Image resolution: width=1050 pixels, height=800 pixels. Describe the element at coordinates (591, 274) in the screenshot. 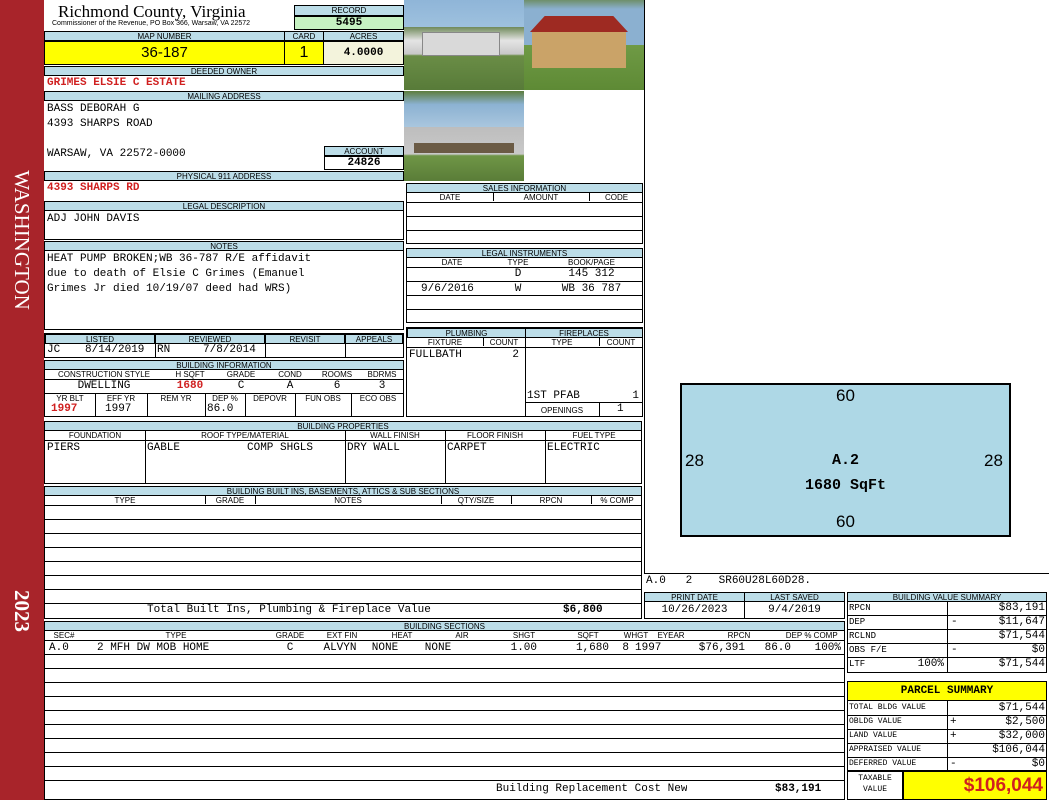

I see `instr-row1-book: 145 312` at that location.